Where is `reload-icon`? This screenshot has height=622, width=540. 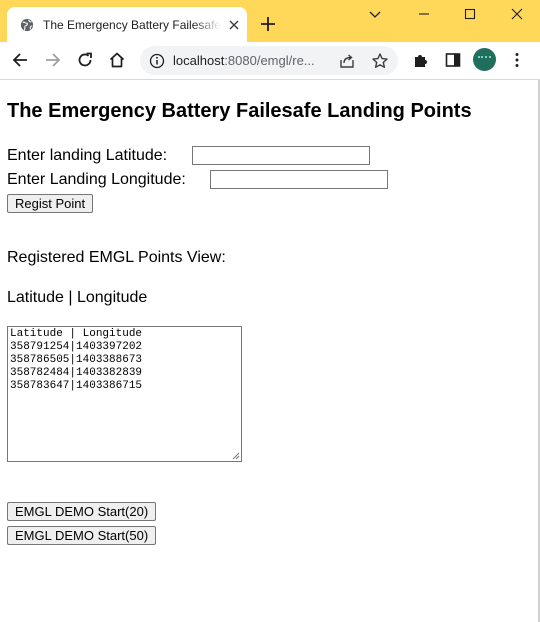
reload-icon is located at coordinates (85, 59).